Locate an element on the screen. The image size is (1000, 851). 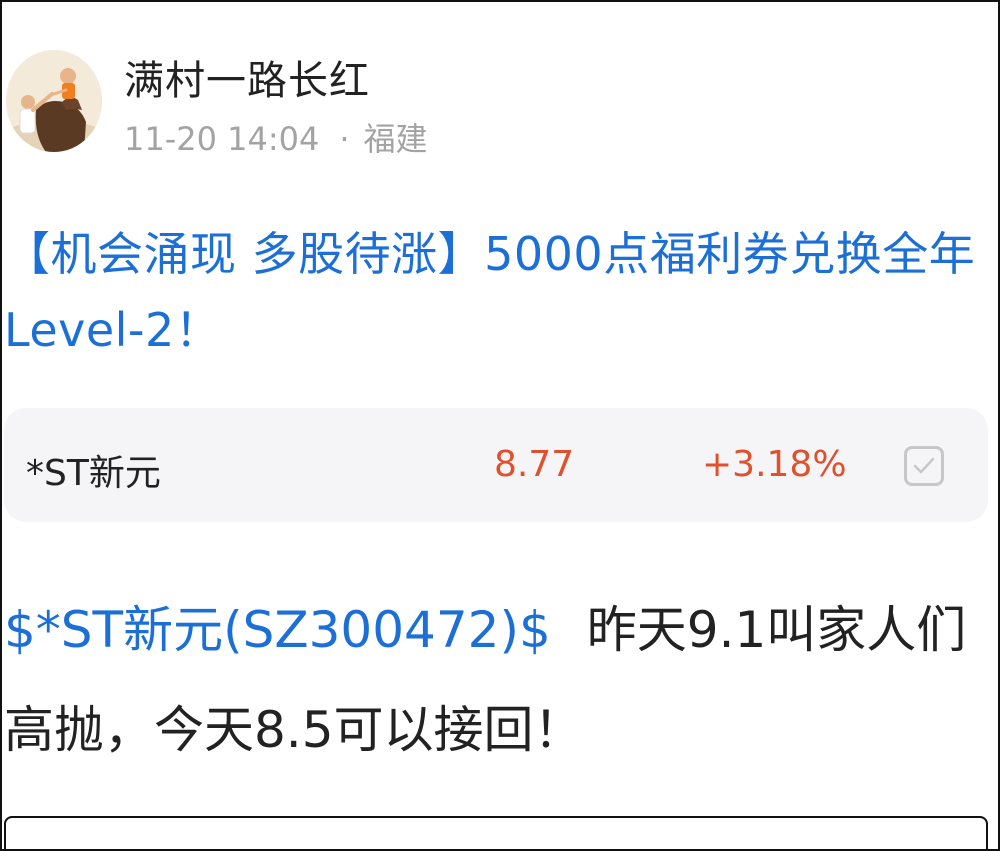
author-avatar is located at coordinates (54, 101).